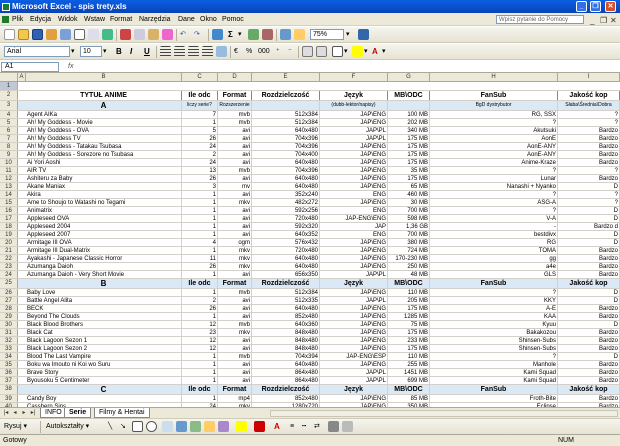 The image size is (620, 446). What do you see at coordinates (494, 77) in the screenshot?
I see `column-header-h: H` at bounding box center [494, 77].